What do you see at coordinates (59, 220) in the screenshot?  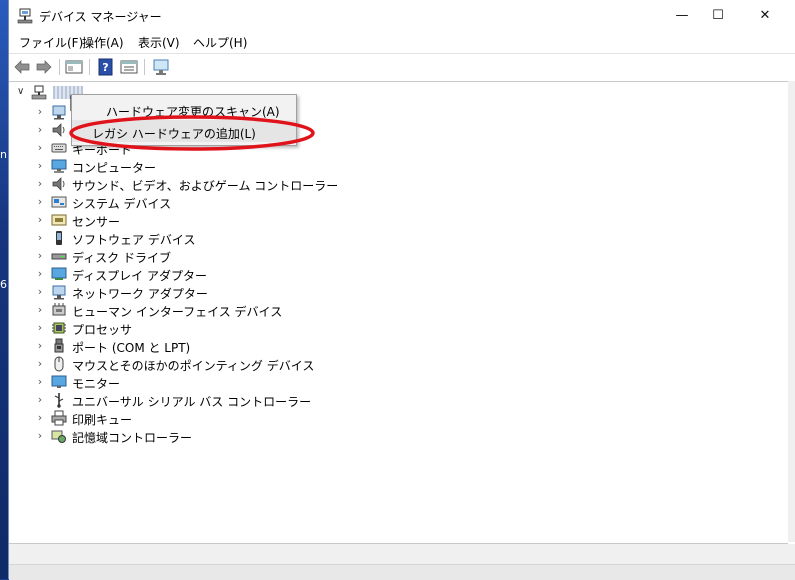 I see `sensor-icon` at bounding box center [59, 220].